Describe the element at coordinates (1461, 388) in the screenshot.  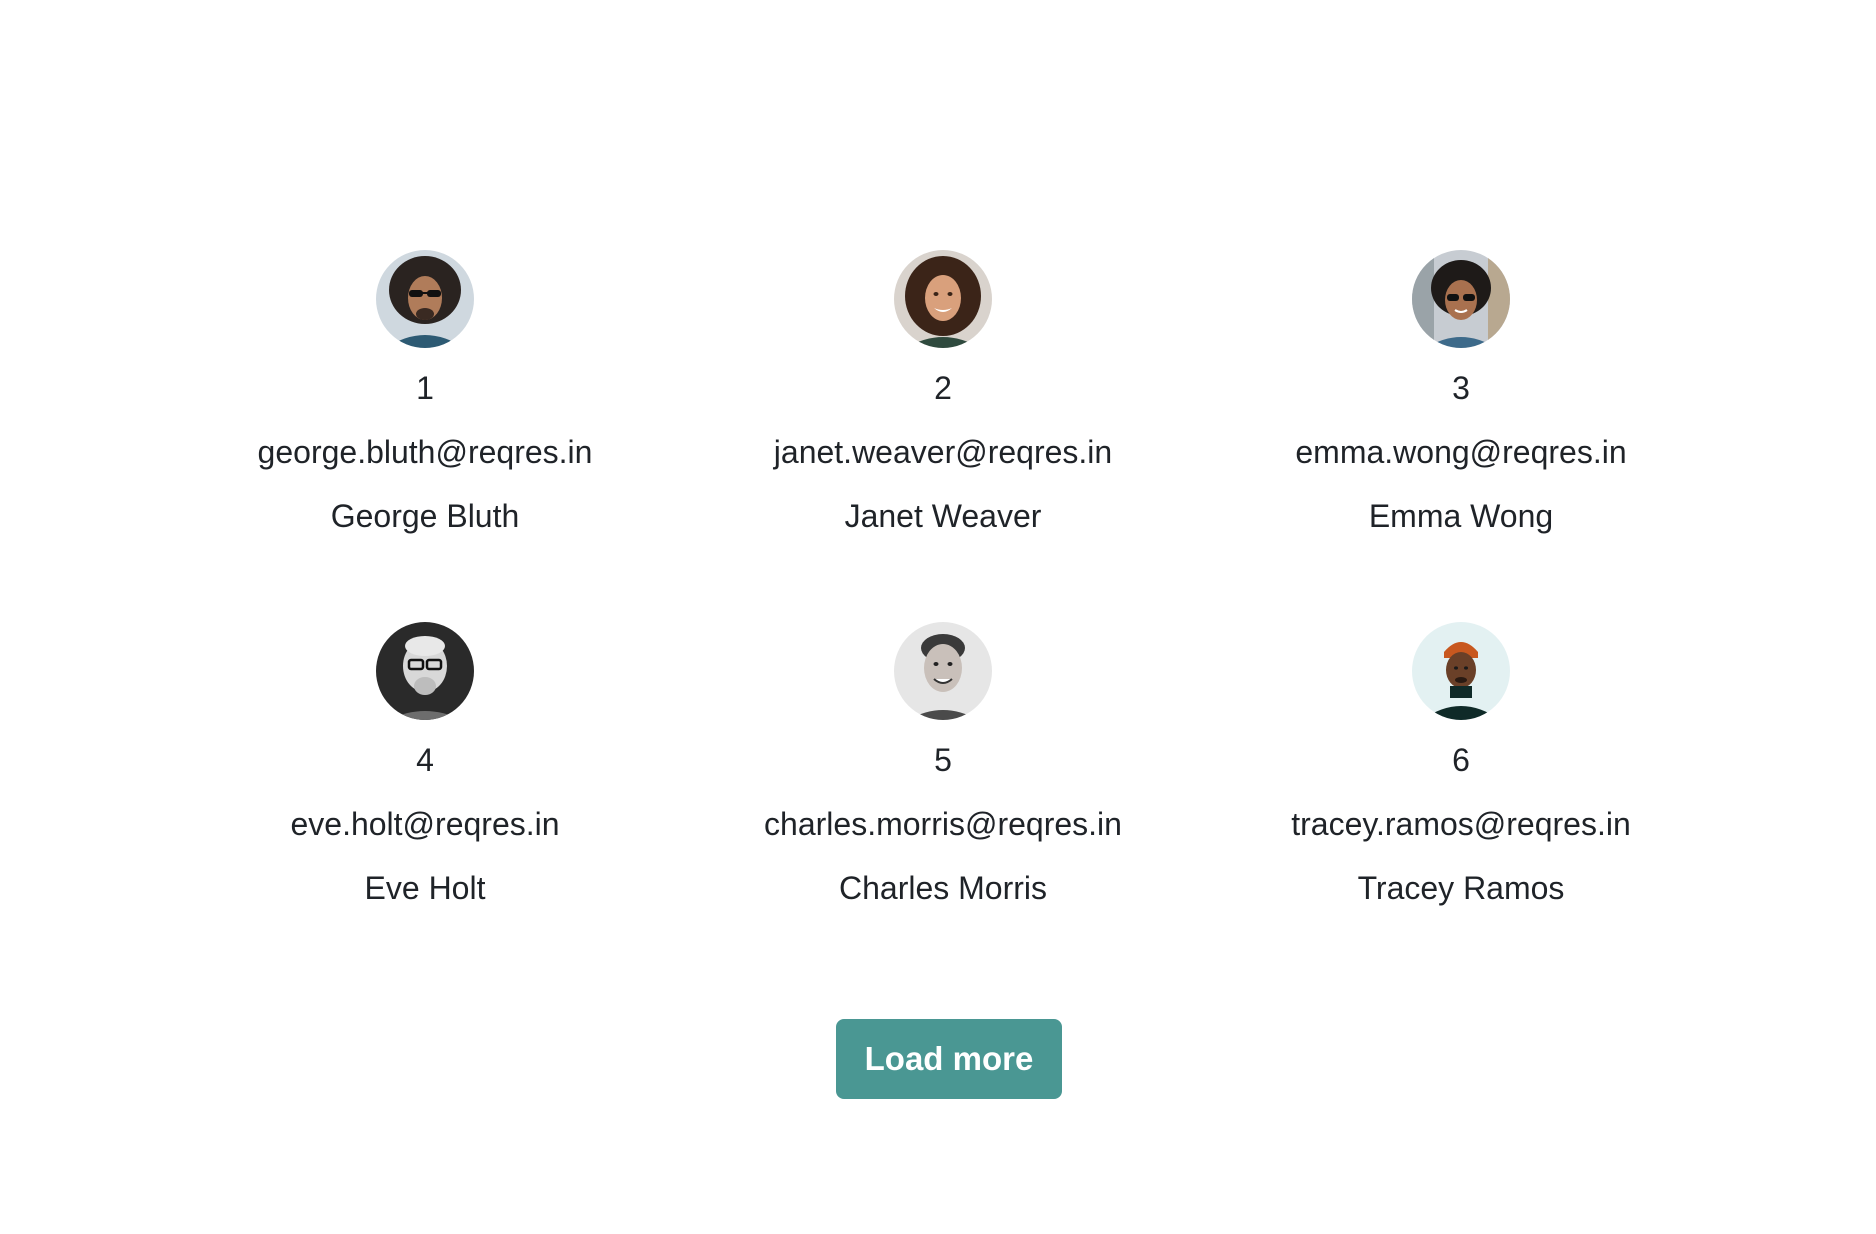
I see `user-id: 3` at that location.